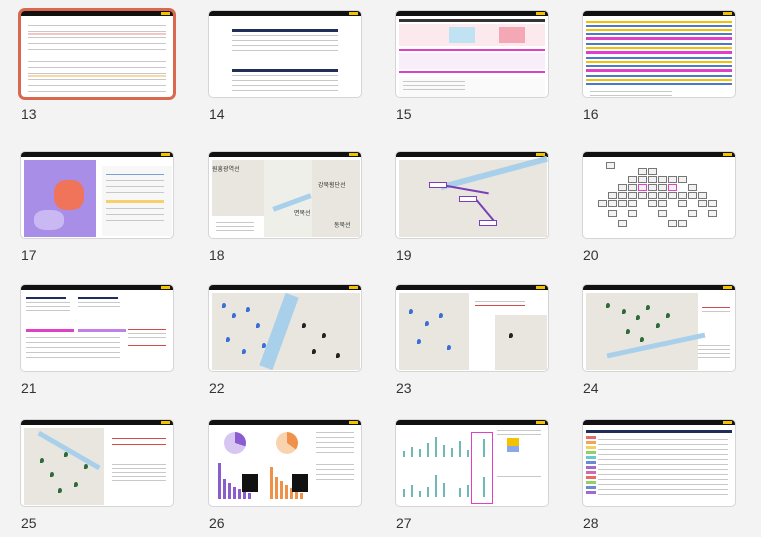 The image size is (761, 537). What do you see at coordinates (591, 523) in the screenshot?
I see `slide-number: 28` at bounding box center [591, 523].